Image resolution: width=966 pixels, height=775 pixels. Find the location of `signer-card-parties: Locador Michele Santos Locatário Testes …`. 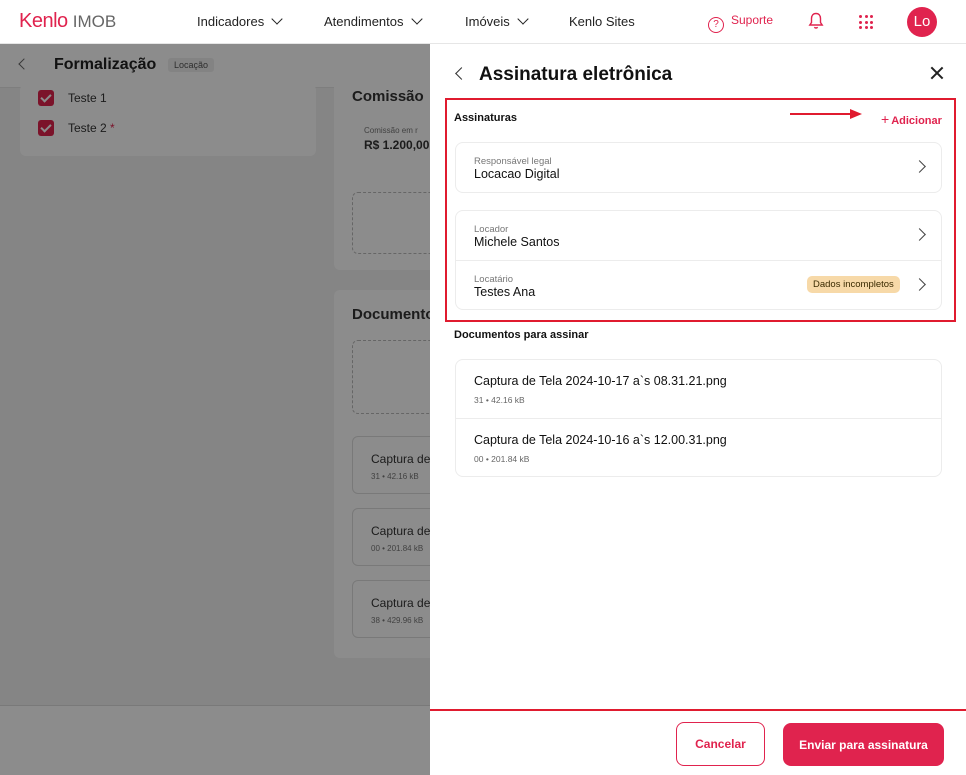

signer-card-parties: Locador Michele Santos Locatário Testes … is located at coordinates (698, 260).